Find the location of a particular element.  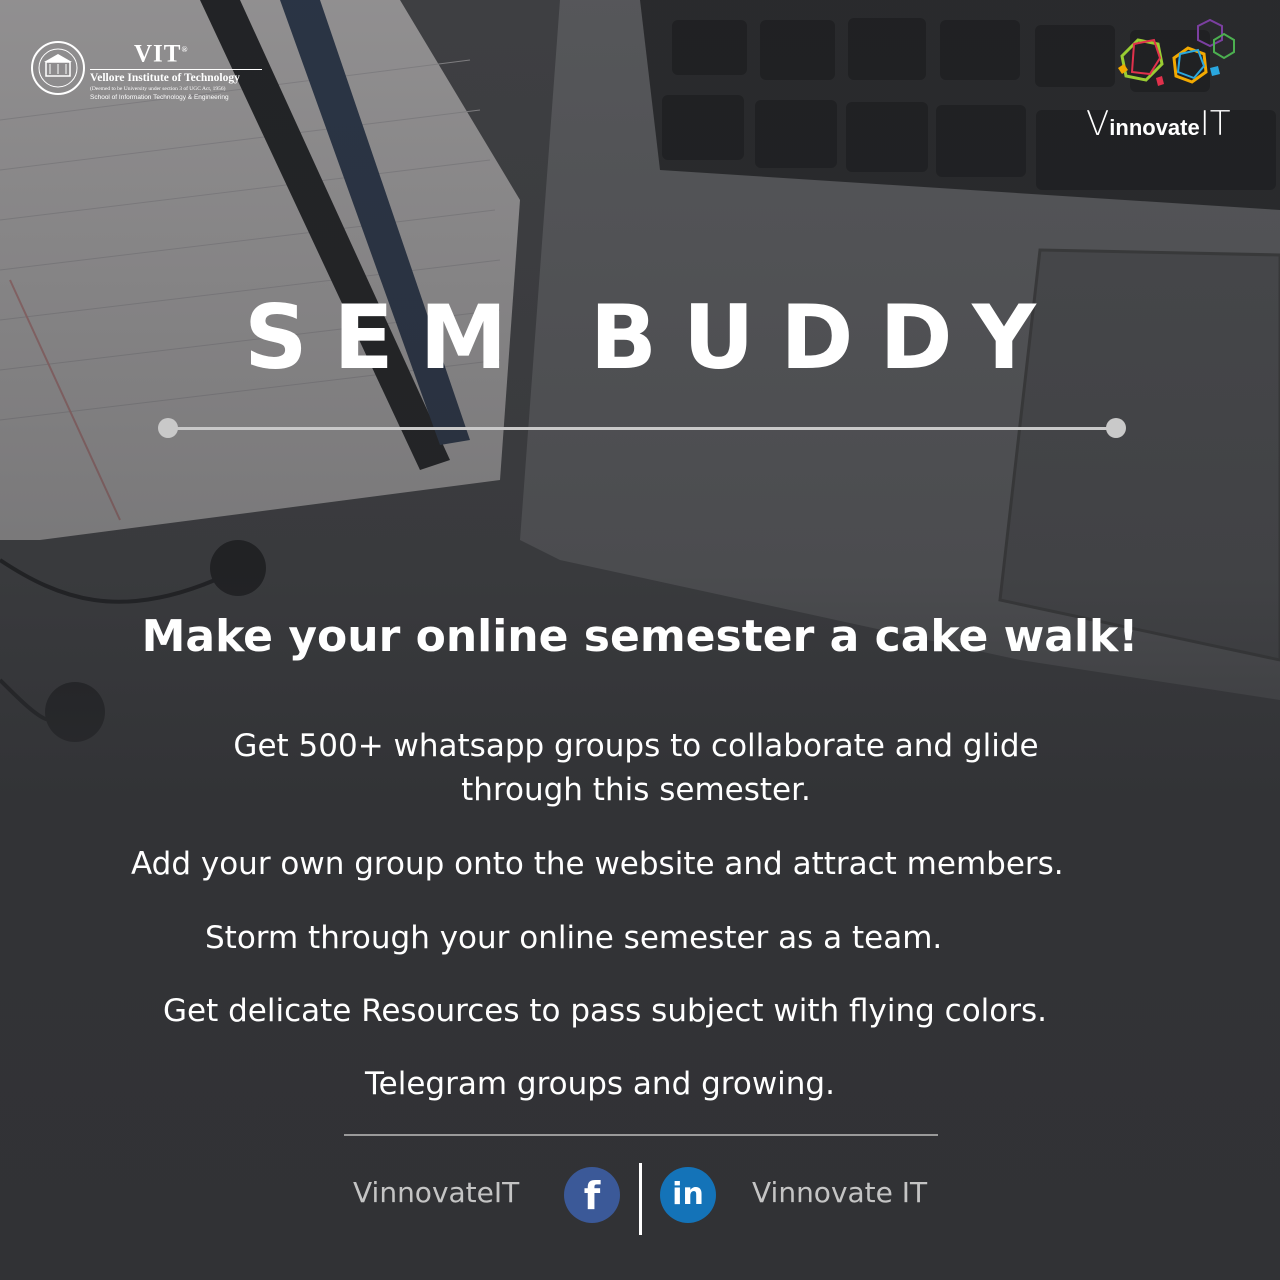

feature-line: through this semester. is located at coordinates (636, 790).